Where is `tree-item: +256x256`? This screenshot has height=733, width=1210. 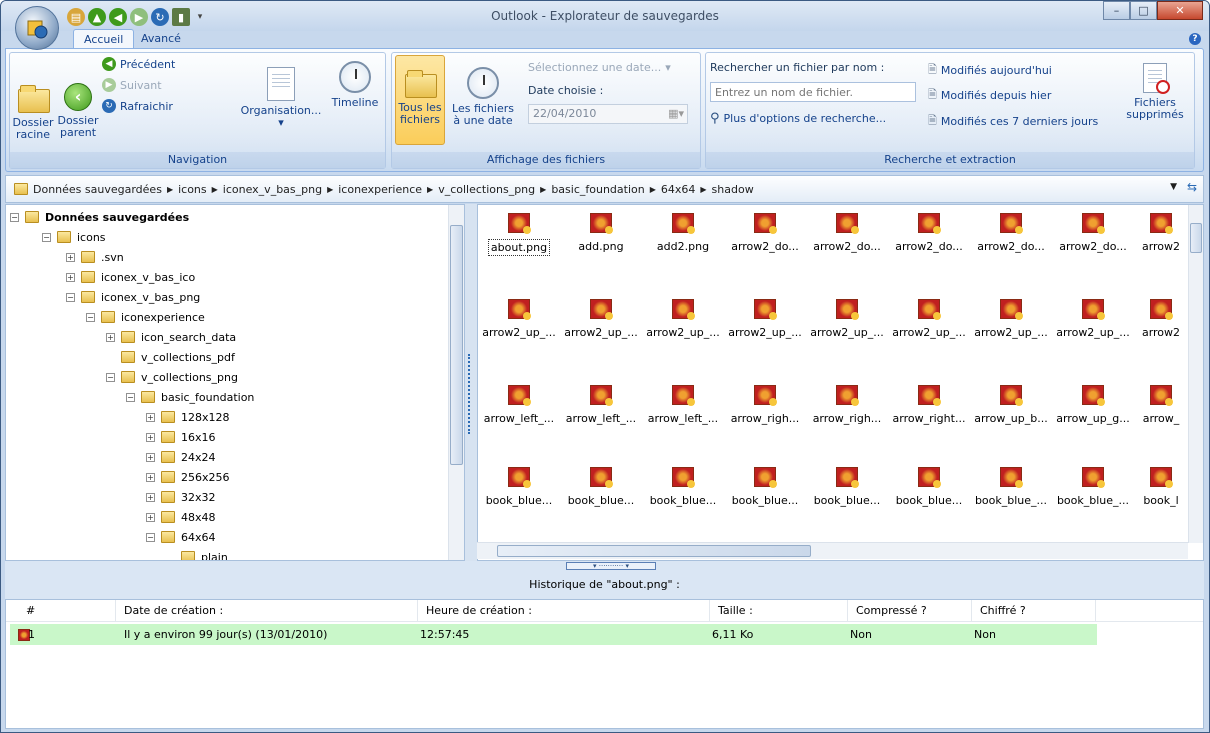
tree-item: +256x256 is located at coordinates (188, 477).